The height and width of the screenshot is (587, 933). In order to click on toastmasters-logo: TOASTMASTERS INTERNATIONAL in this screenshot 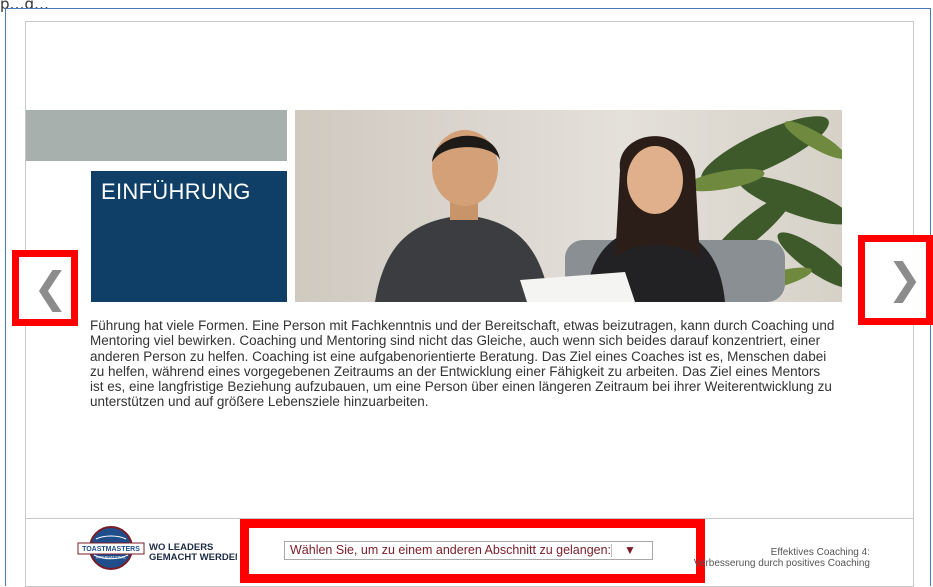, I will do `click(111, 548)`.